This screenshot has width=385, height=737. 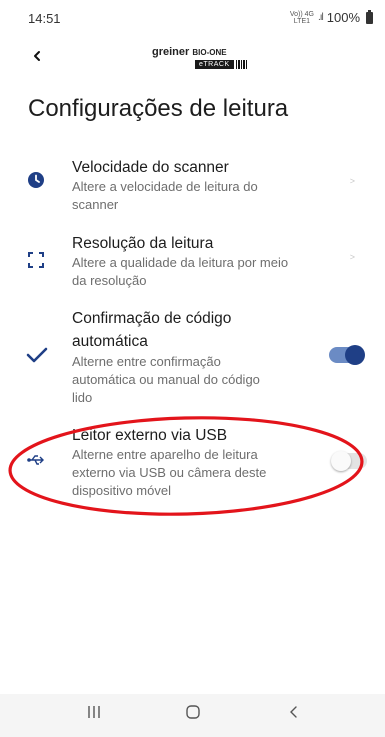 I want to click on chevron-left-icon, so click(x=37, y=56).